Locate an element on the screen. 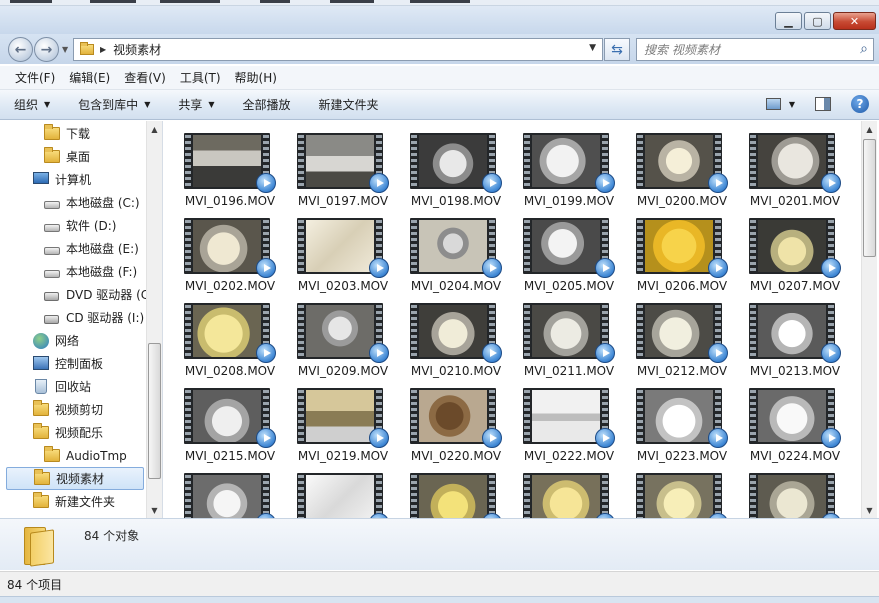  file-view-scrollbar: ▲ ▼ is located at coordinates (869, 319).